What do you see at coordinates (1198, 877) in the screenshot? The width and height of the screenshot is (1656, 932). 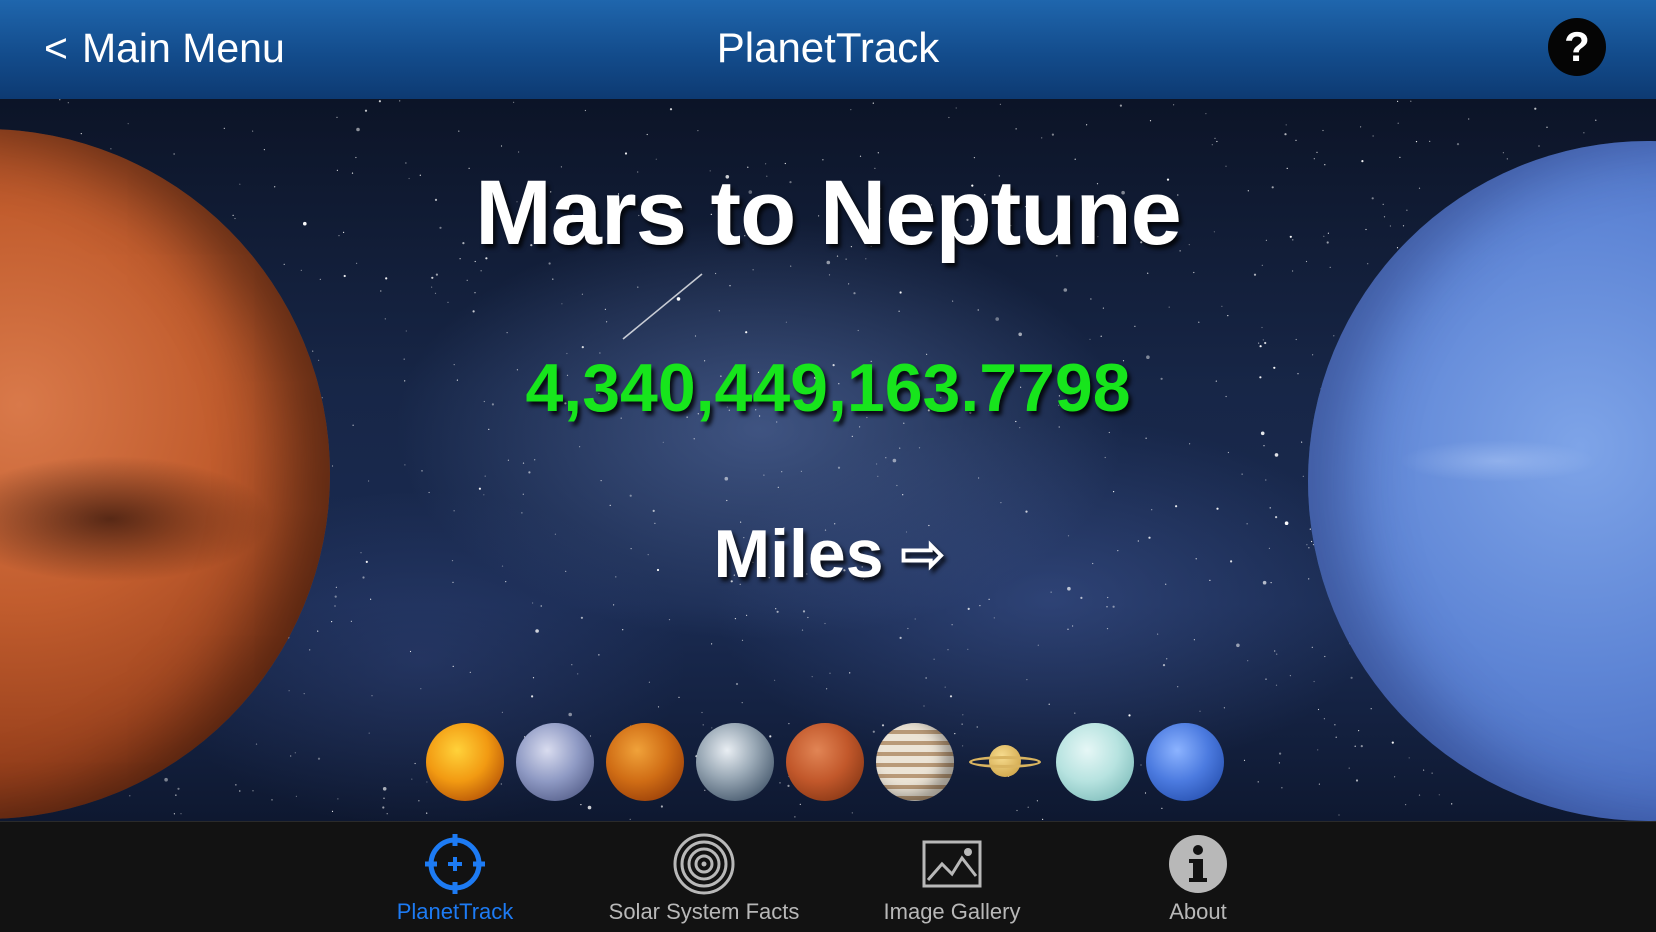 I see `tab-about: About` at bounding box center [1198, 877].